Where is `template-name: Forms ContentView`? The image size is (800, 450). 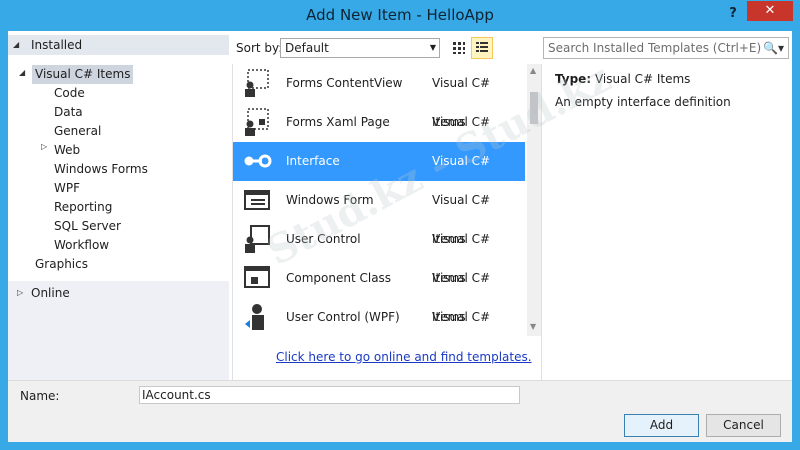 template-name: Forms ContentView is located at coordinates (344, 83).